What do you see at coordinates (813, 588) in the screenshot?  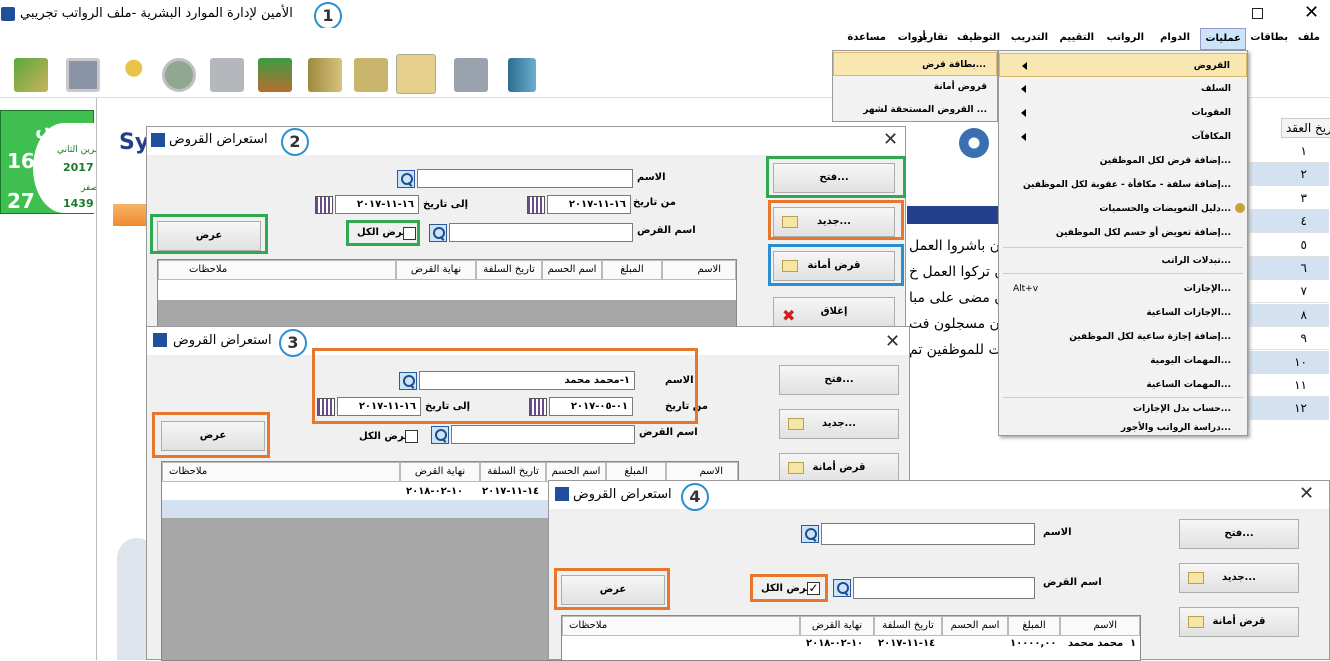 I see `show-all-checkbox: ✓` at bounding box center [813, 588].